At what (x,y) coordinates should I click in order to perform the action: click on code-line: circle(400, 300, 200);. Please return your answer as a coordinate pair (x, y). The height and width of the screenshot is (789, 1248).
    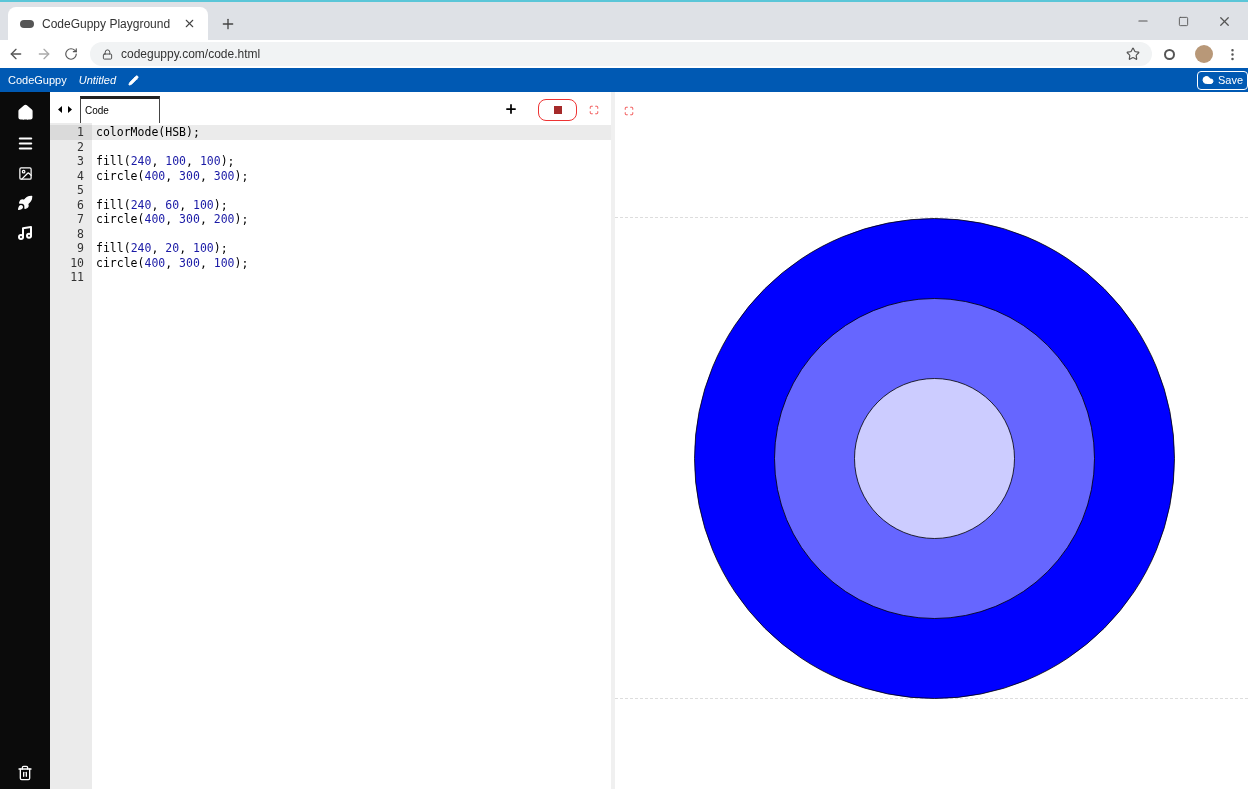
    Looking at the image, I should click on (172, 219).